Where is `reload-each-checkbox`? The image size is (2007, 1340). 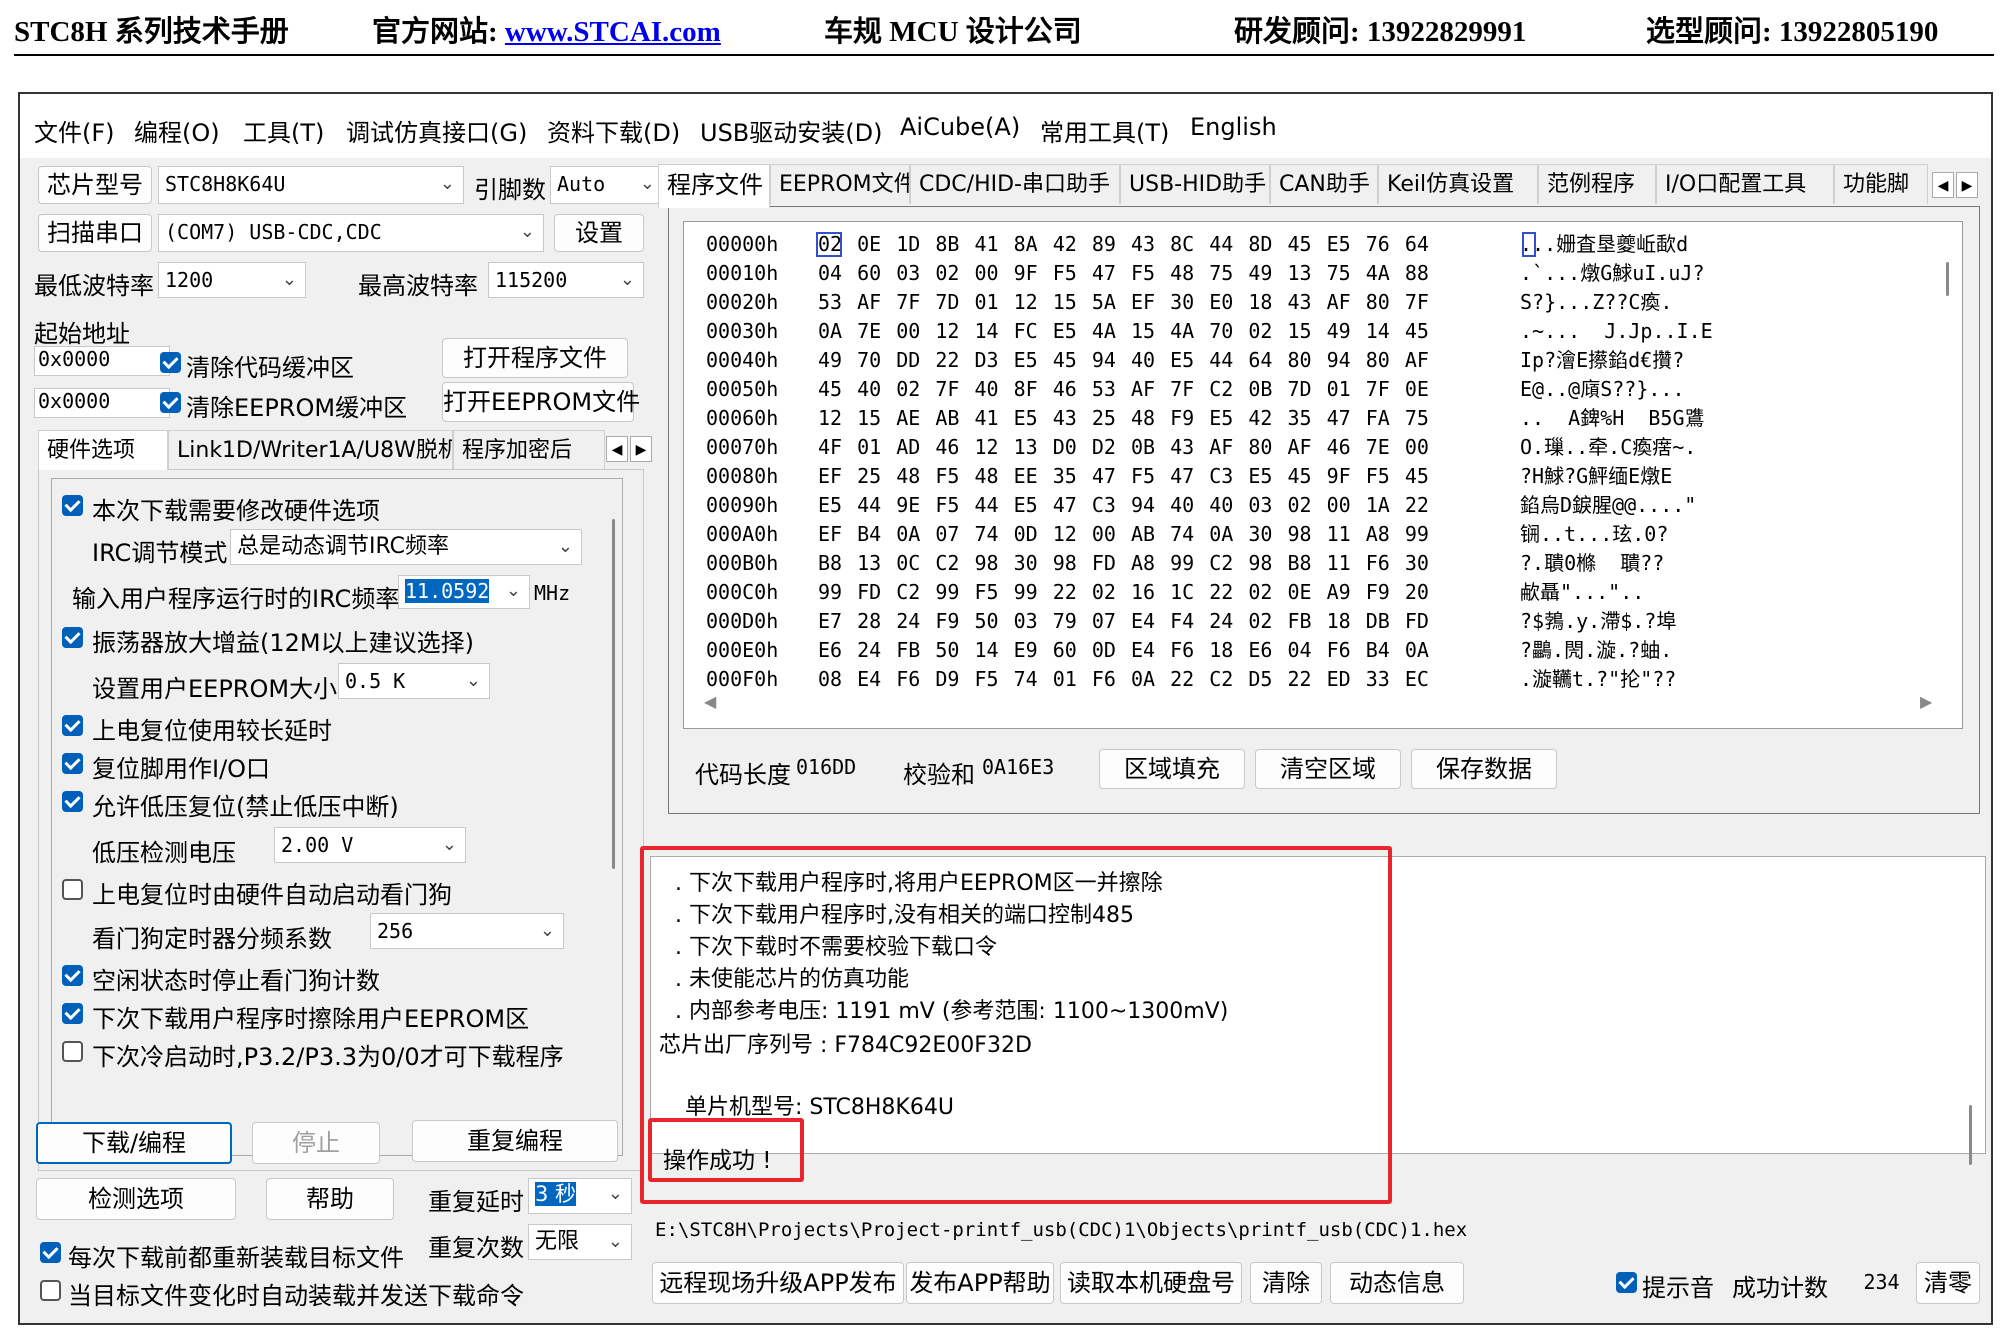 reload-each-checkbox is located at coordinates (50, 1252).